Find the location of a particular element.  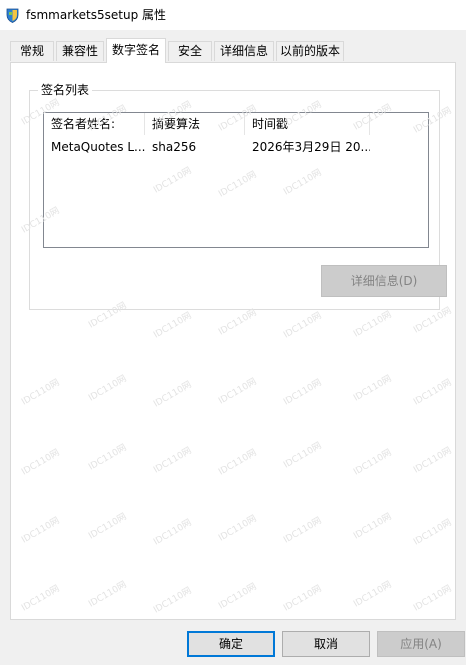

column-header-digest: 摘要算法 is located at coordinates (195, 124).